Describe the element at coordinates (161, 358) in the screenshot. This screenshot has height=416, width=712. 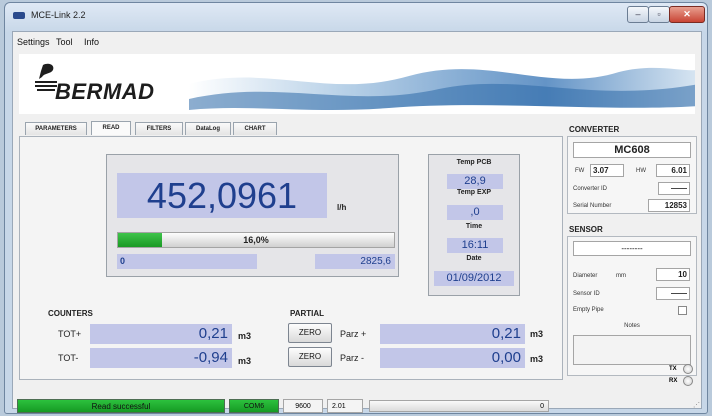
I see `tot-minus-value: -0,94` at that location.